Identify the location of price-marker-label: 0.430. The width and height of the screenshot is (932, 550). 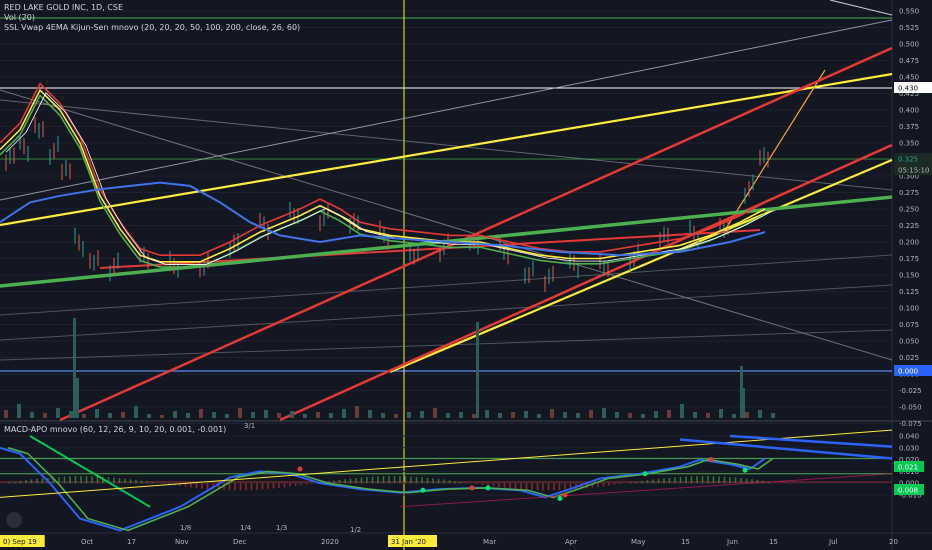
(908, 89).